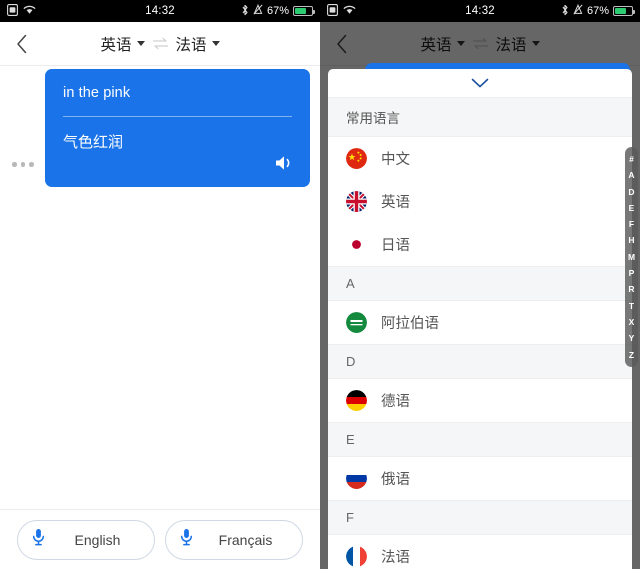 The image size is (640, 569). What do you see at coordinates (480, 158) in the screenshot?
I see `language-list-item: 中文` at bounding box center [480, 158].